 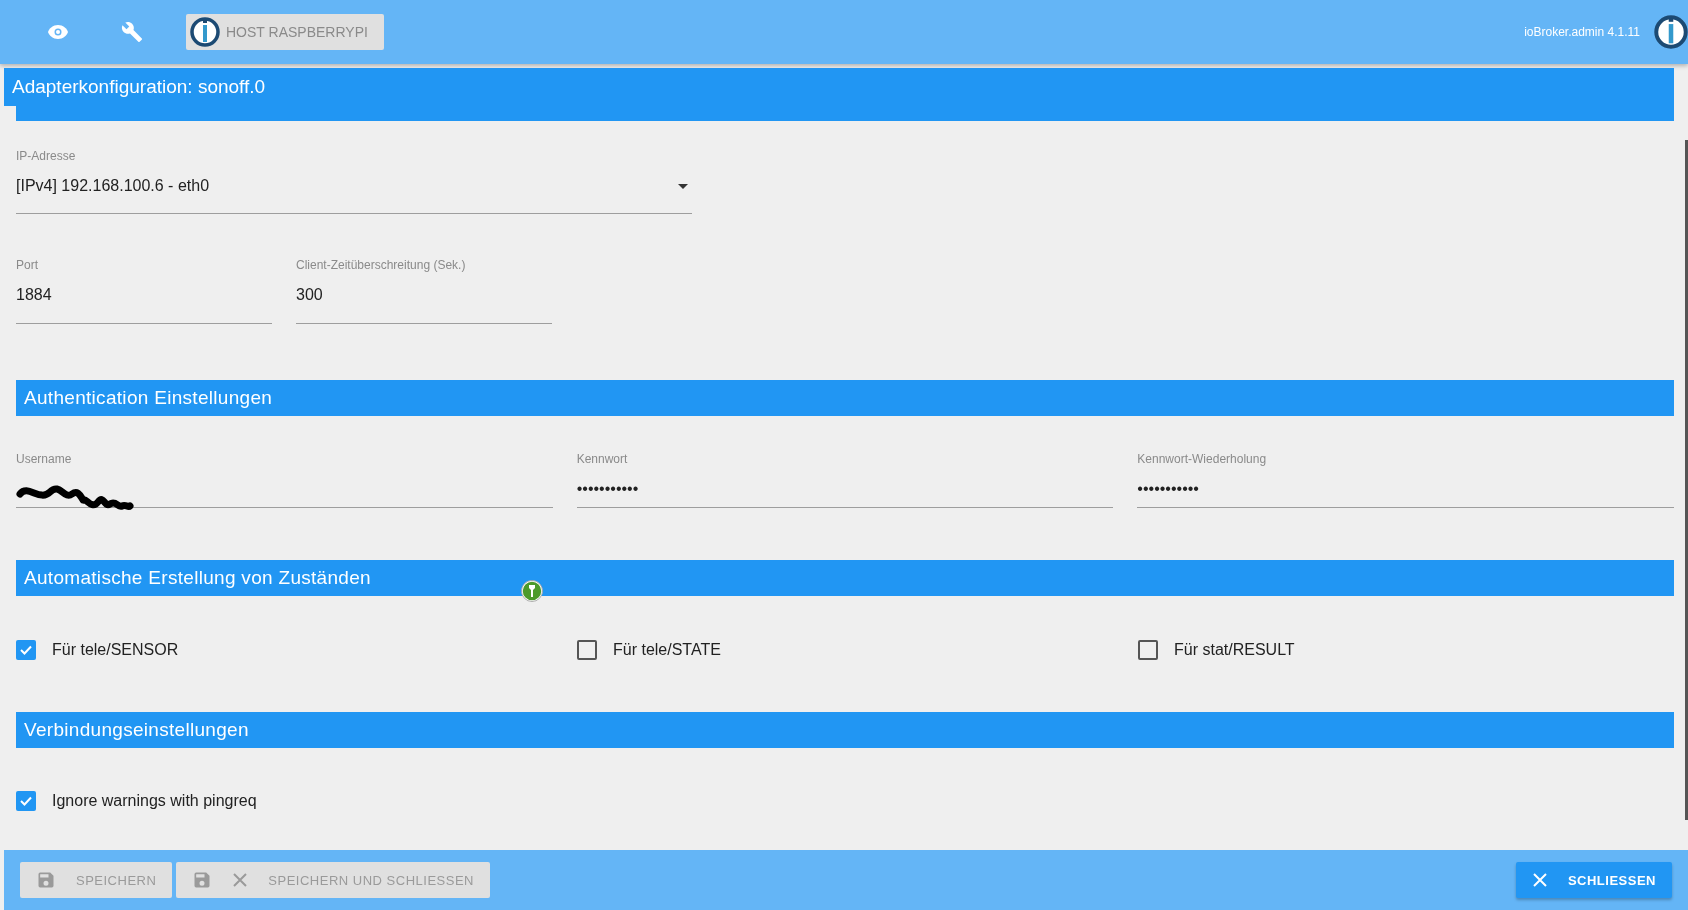 I want to click on checkbox-label: Für stat/RESULT, so click(x=1234, y=650).